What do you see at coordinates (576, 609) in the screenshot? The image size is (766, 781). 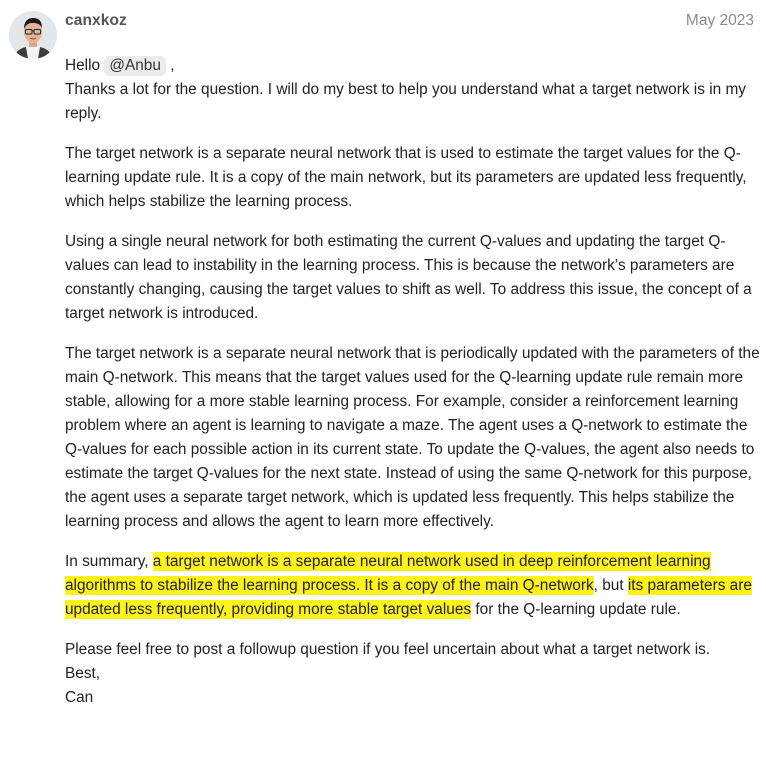 I see `summary-suffix: for the Q-learning update rule.` at bounding box center [576, 609].